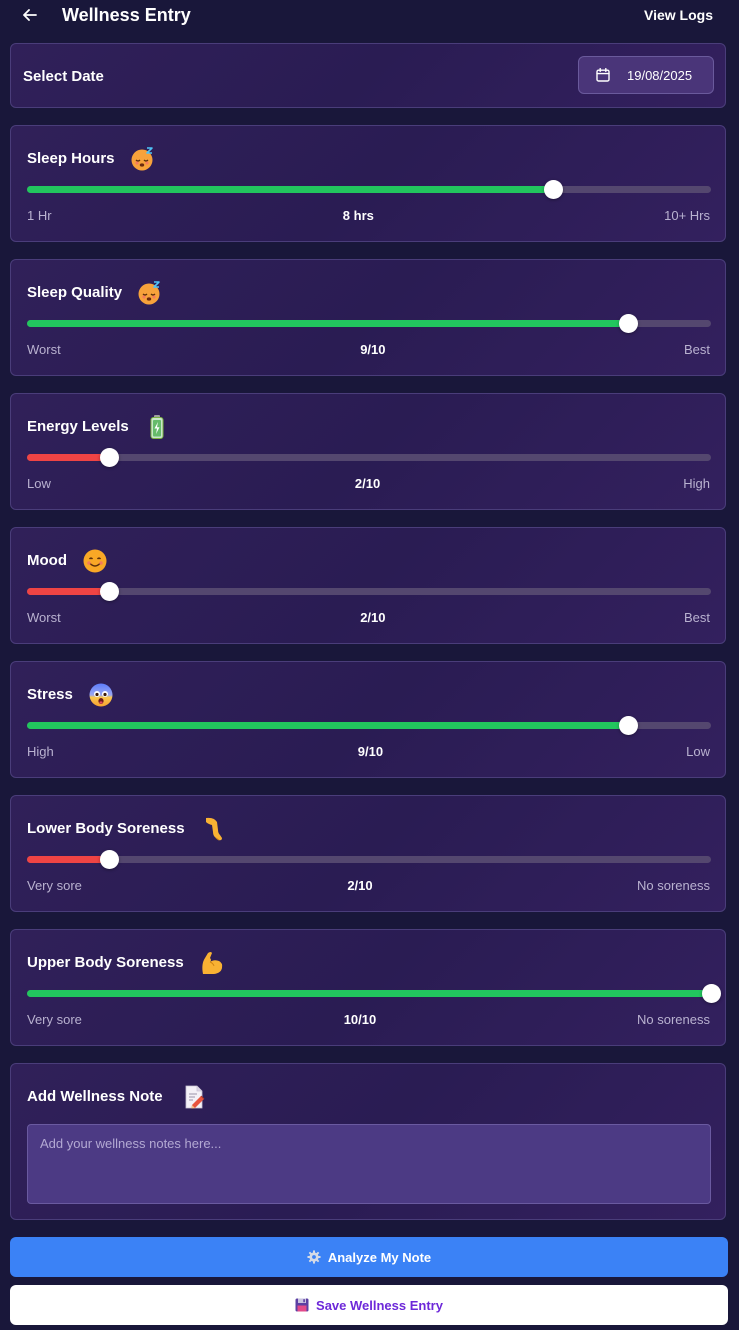  I want to click on lower-body-soreness-slider, so click(369, 859).